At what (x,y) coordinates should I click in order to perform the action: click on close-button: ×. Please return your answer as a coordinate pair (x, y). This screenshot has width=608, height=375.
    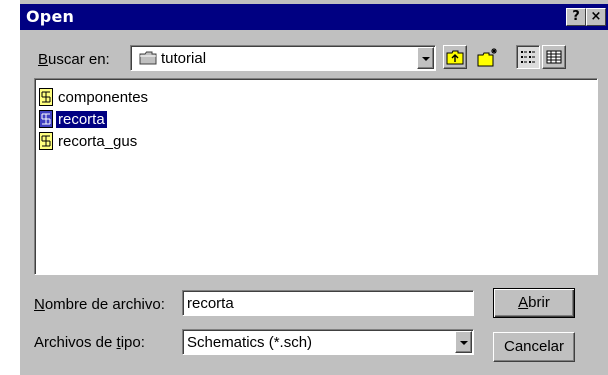
    Looking at the image, I should click on (596, 17).